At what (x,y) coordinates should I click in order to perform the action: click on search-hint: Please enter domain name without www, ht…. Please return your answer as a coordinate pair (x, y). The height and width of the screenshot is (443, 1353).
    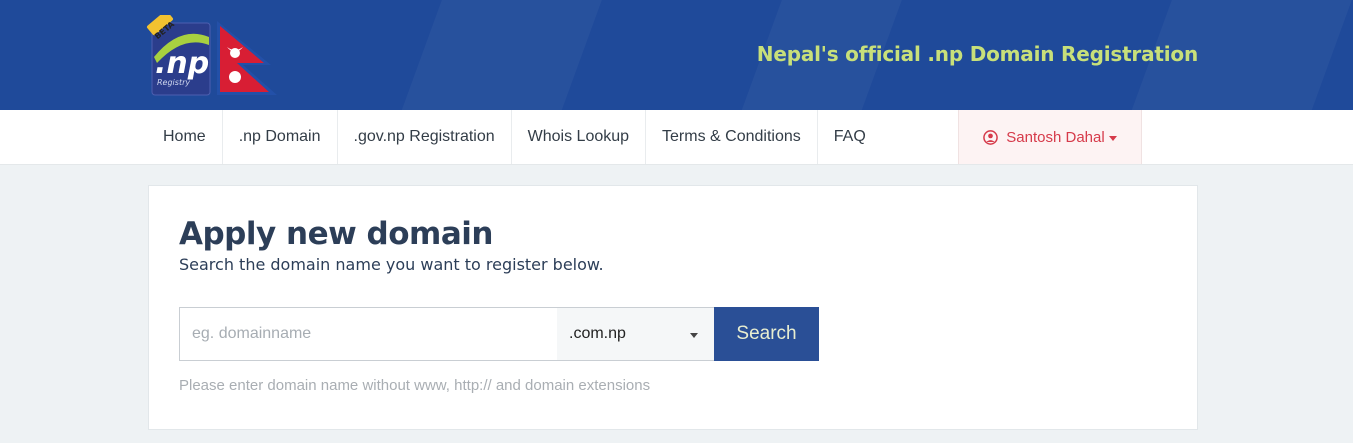
    Looking at the image, I should click on (415, 385).